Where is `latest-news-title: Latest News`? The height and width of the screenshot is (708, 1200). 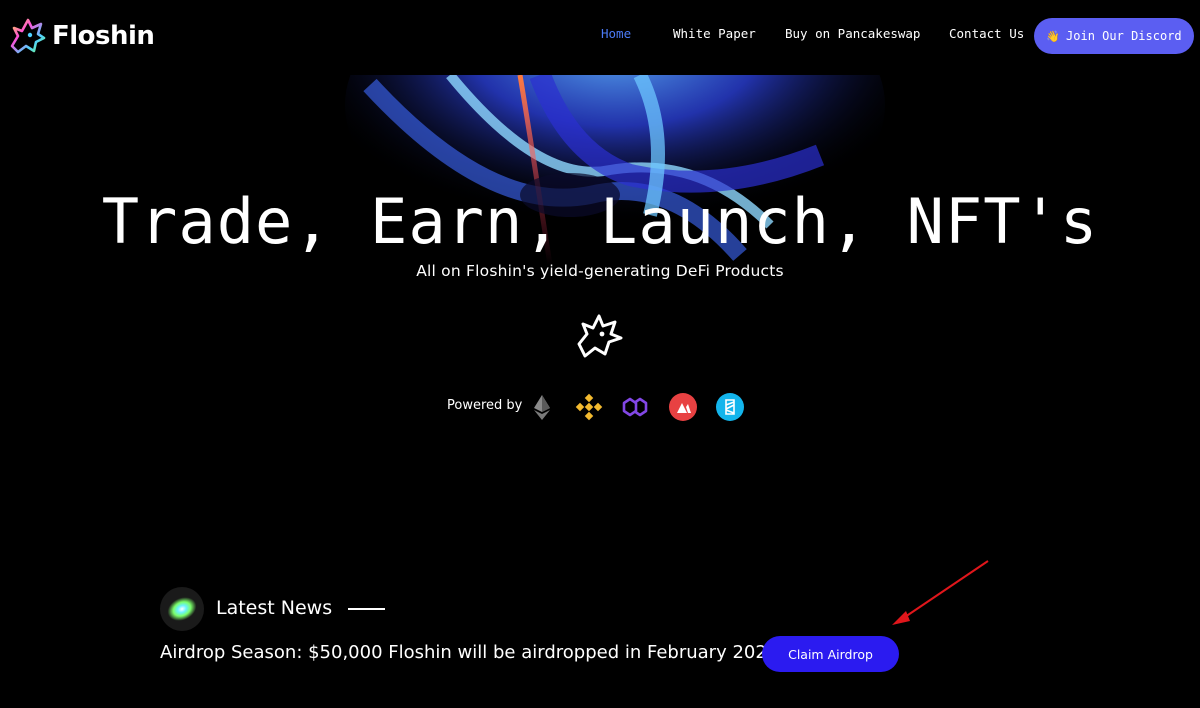
latest-news-title: Latest News is located at coordinates (274, 608).